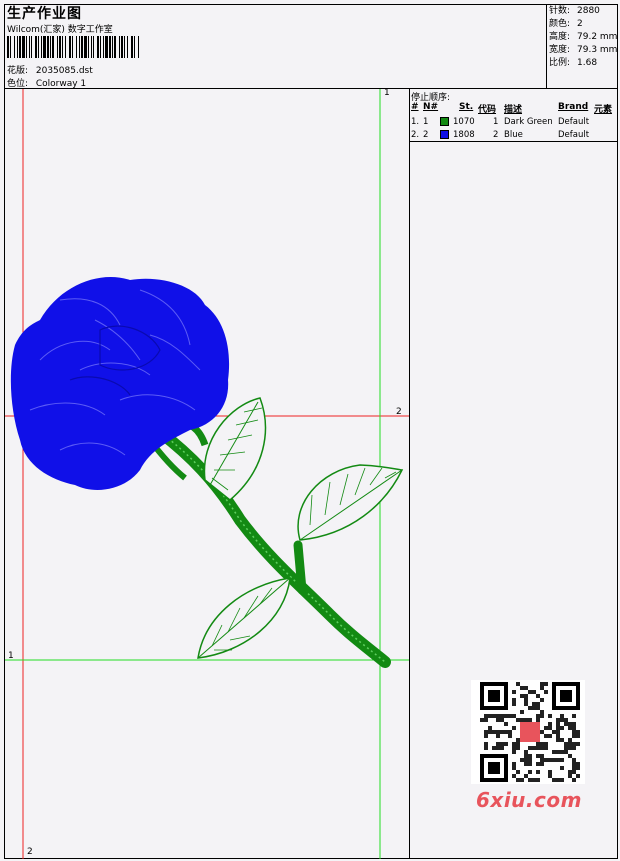  I want to click on col-header-st: St., so click(466, 107).